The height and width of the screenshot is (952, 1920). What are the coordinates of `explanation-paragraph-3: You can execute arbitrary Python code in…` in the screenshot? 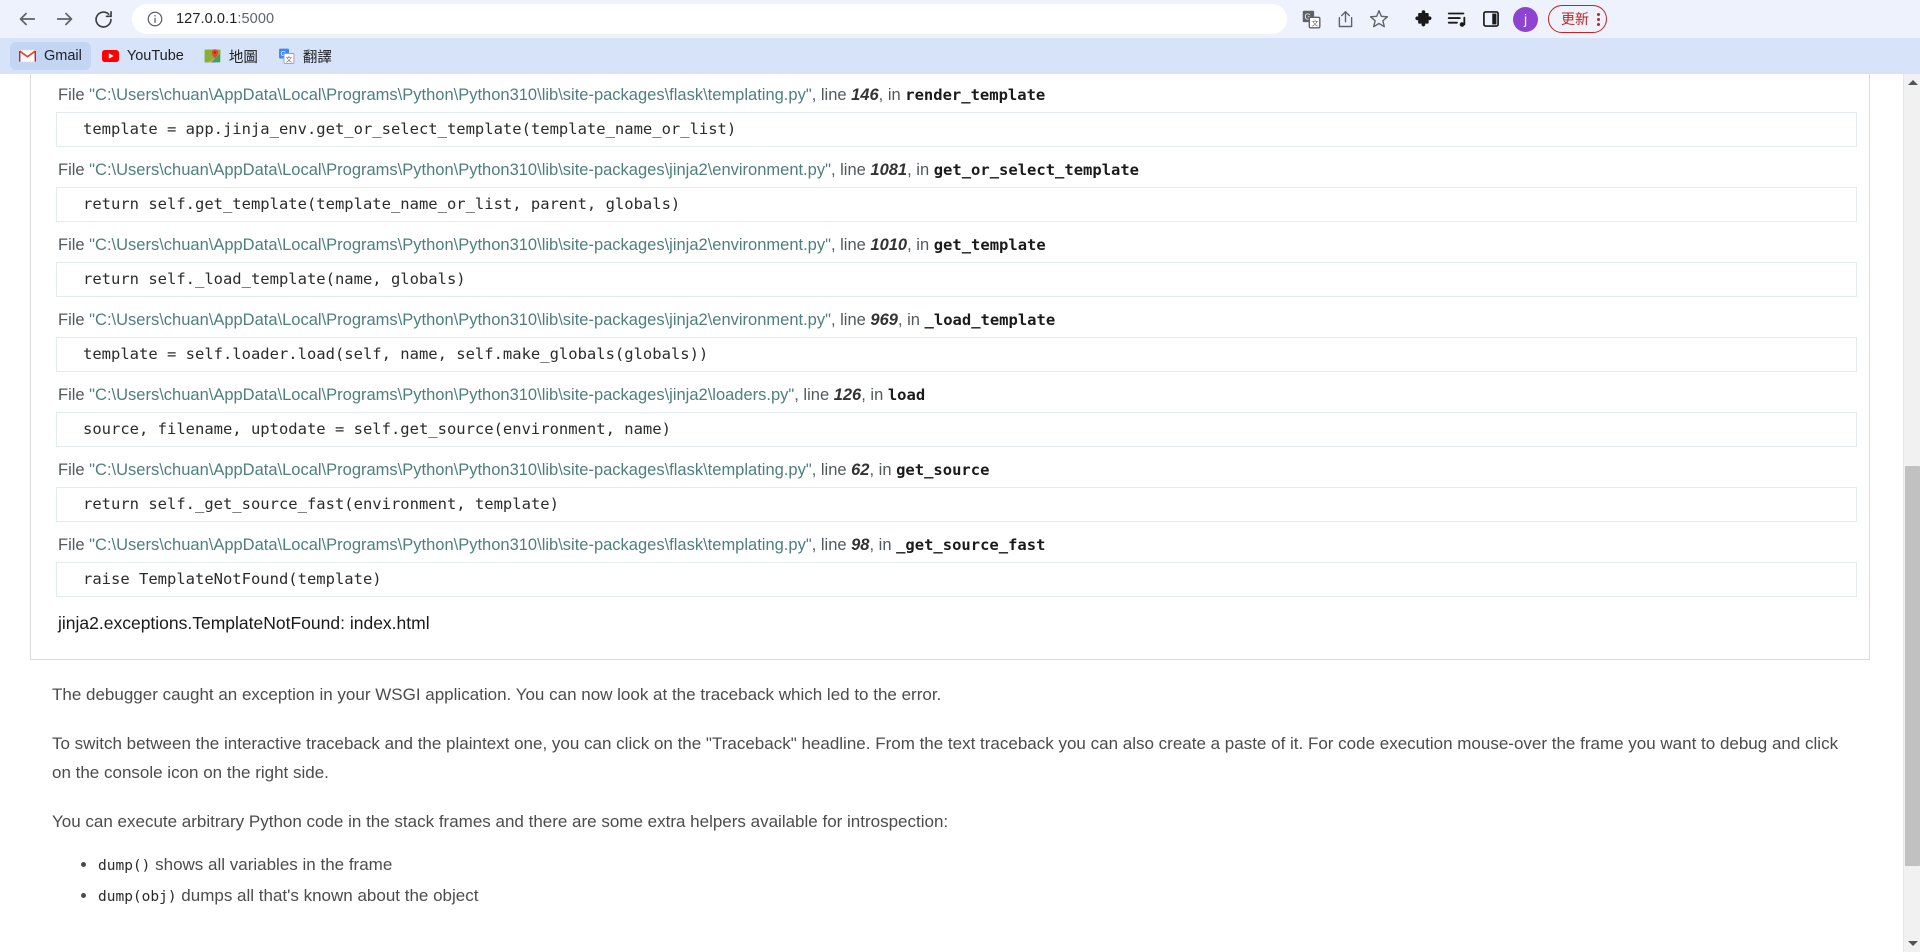 It's located at (500, 821).